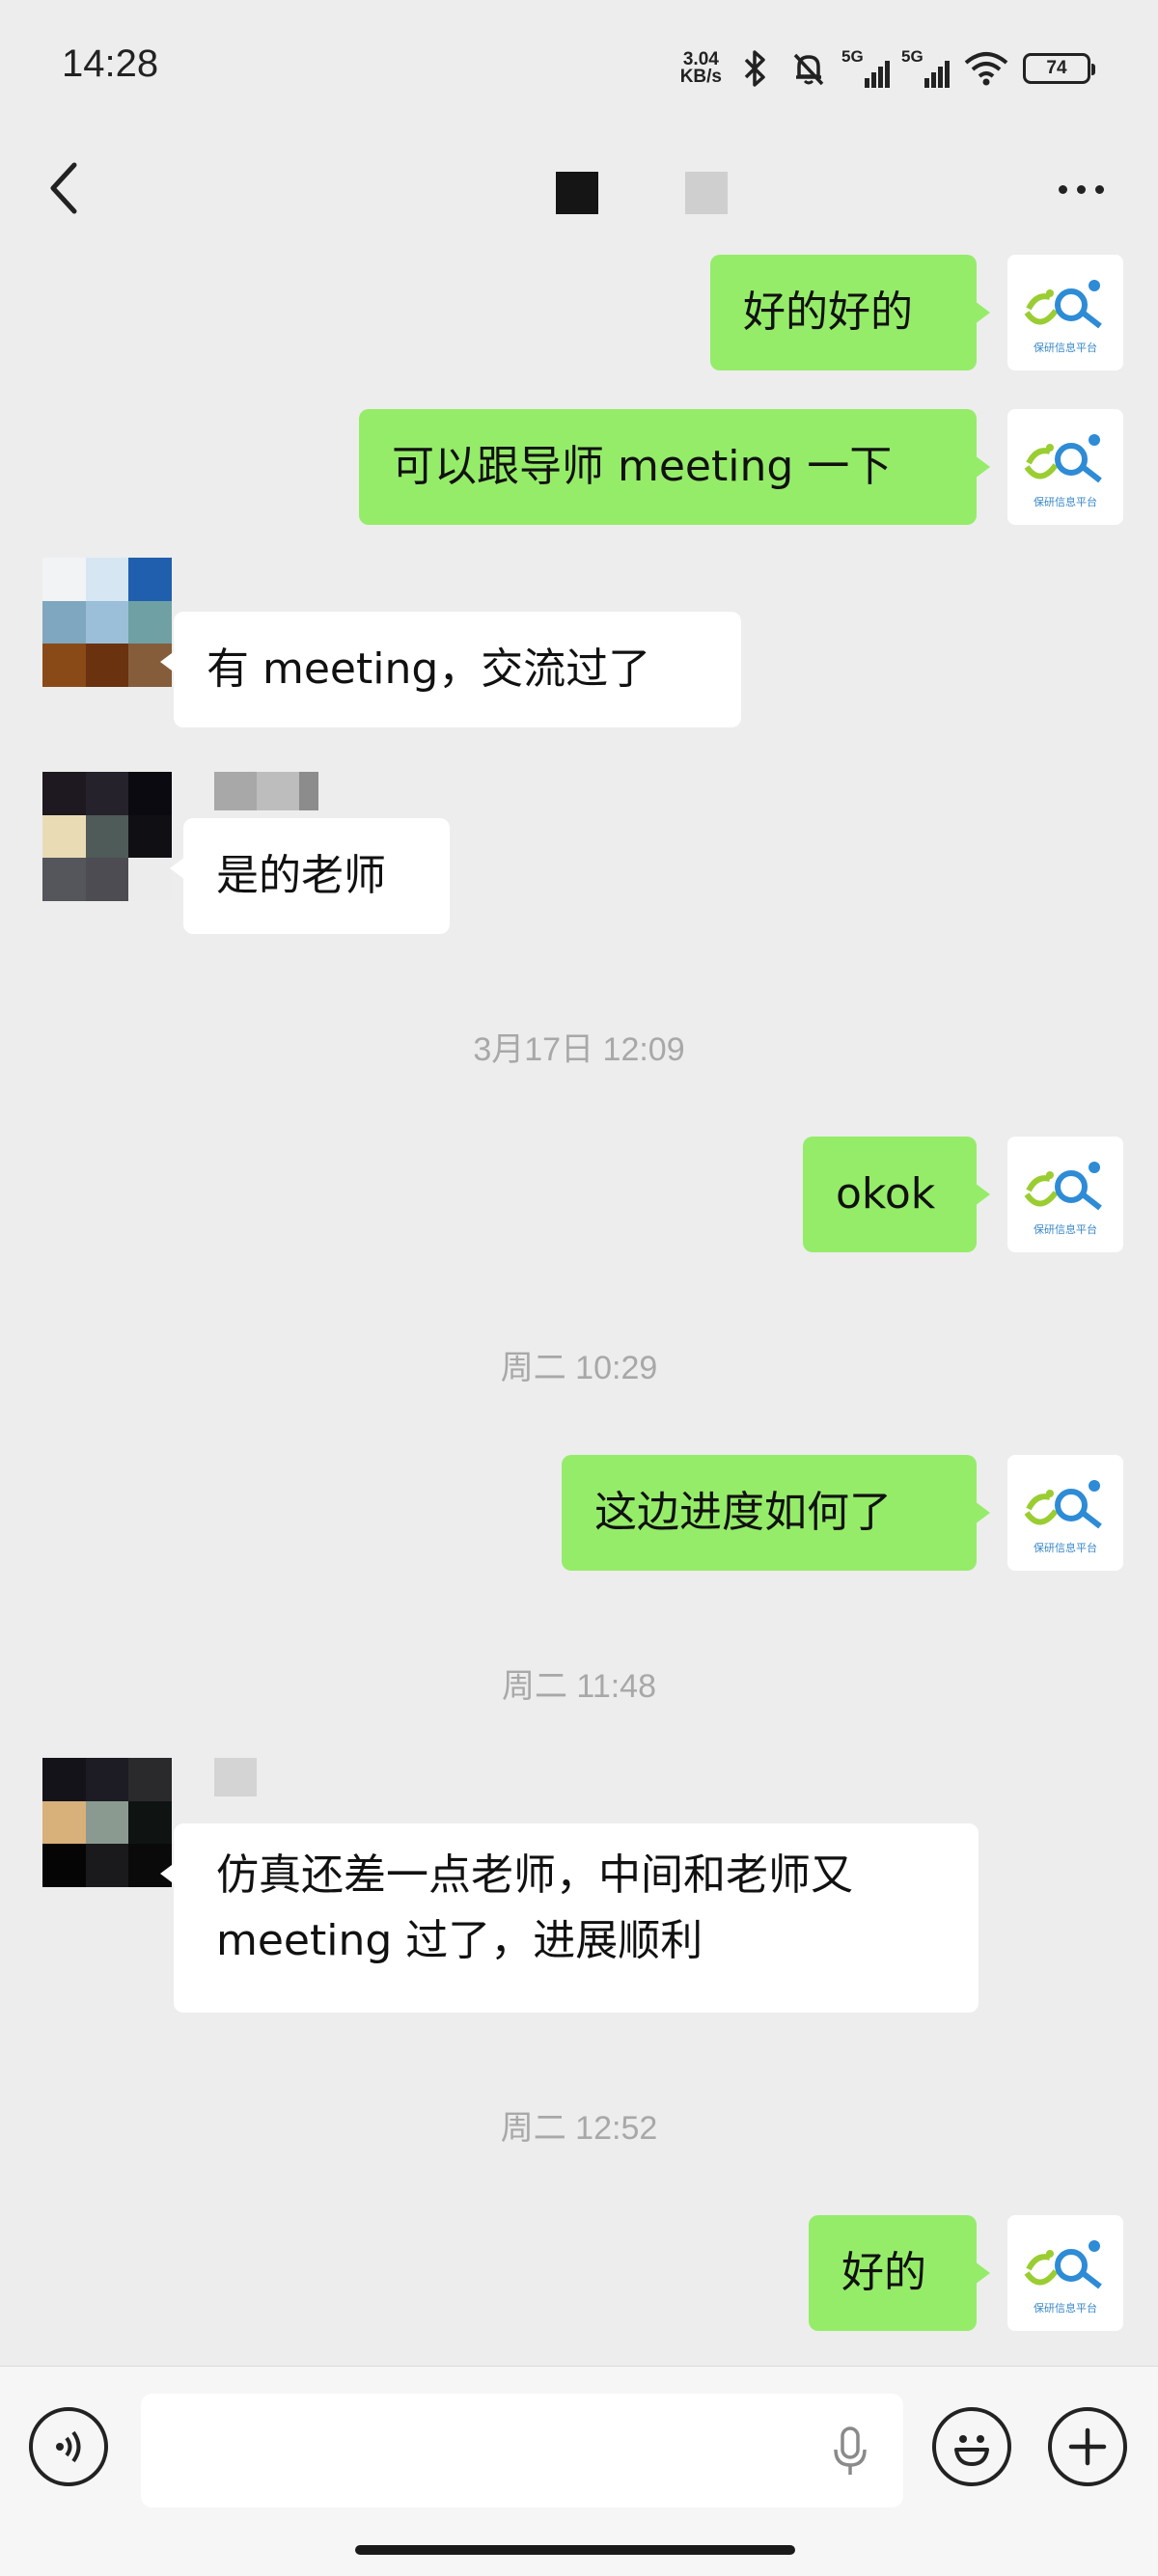  I want to click on message-text-line-1: 仿真还差一点老师，中间和老师又, so click(534, 1875).